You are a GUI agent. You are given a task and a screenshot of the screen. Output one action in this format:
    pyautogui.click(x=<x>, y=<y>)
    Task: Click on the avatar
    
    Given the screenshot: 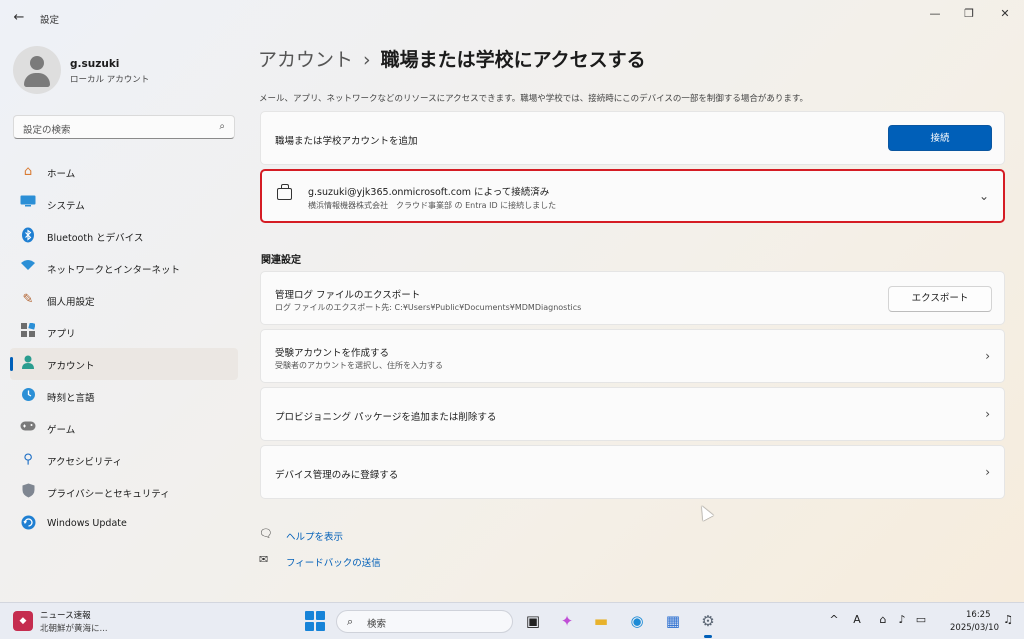 What is the action you would take?
    pyautogui.click(x=37, y=70)
    